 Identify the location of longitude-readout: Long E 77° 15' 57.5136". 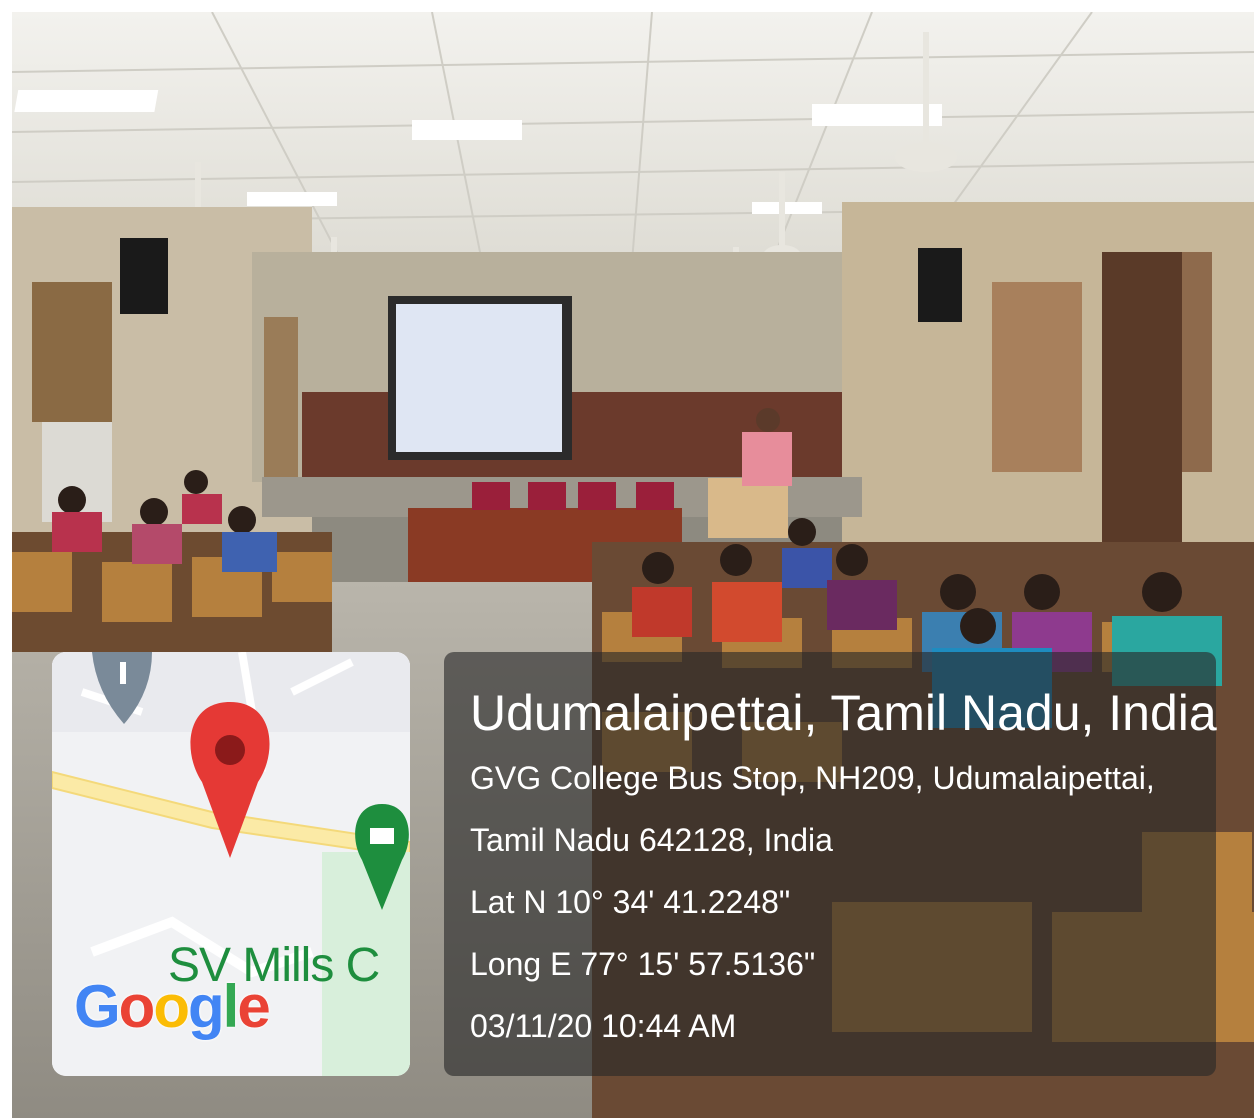
(643, 964).